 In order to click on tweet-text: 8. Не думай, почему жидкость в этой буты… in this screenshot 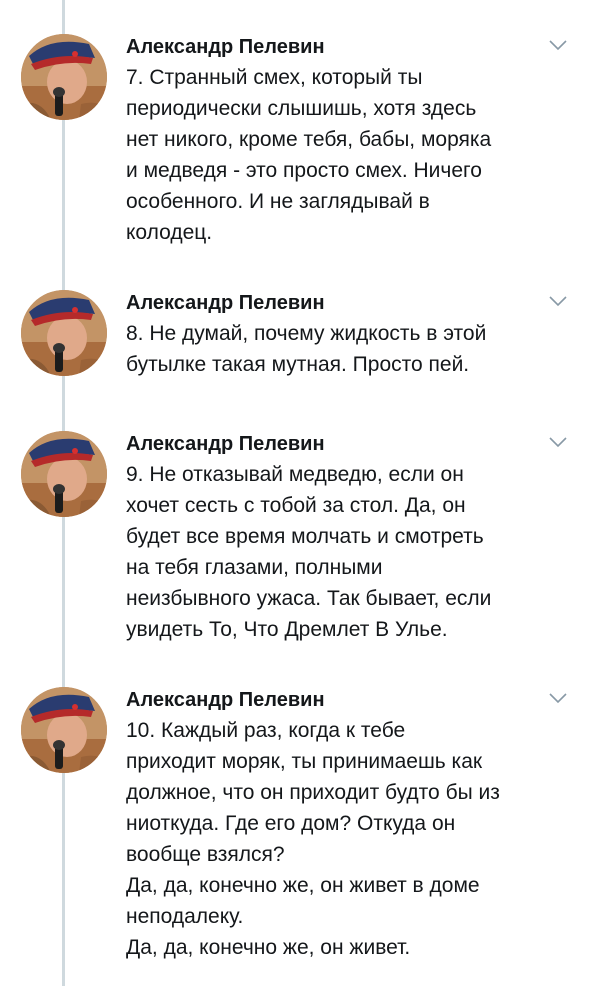, I will do `click(346, 349)`.